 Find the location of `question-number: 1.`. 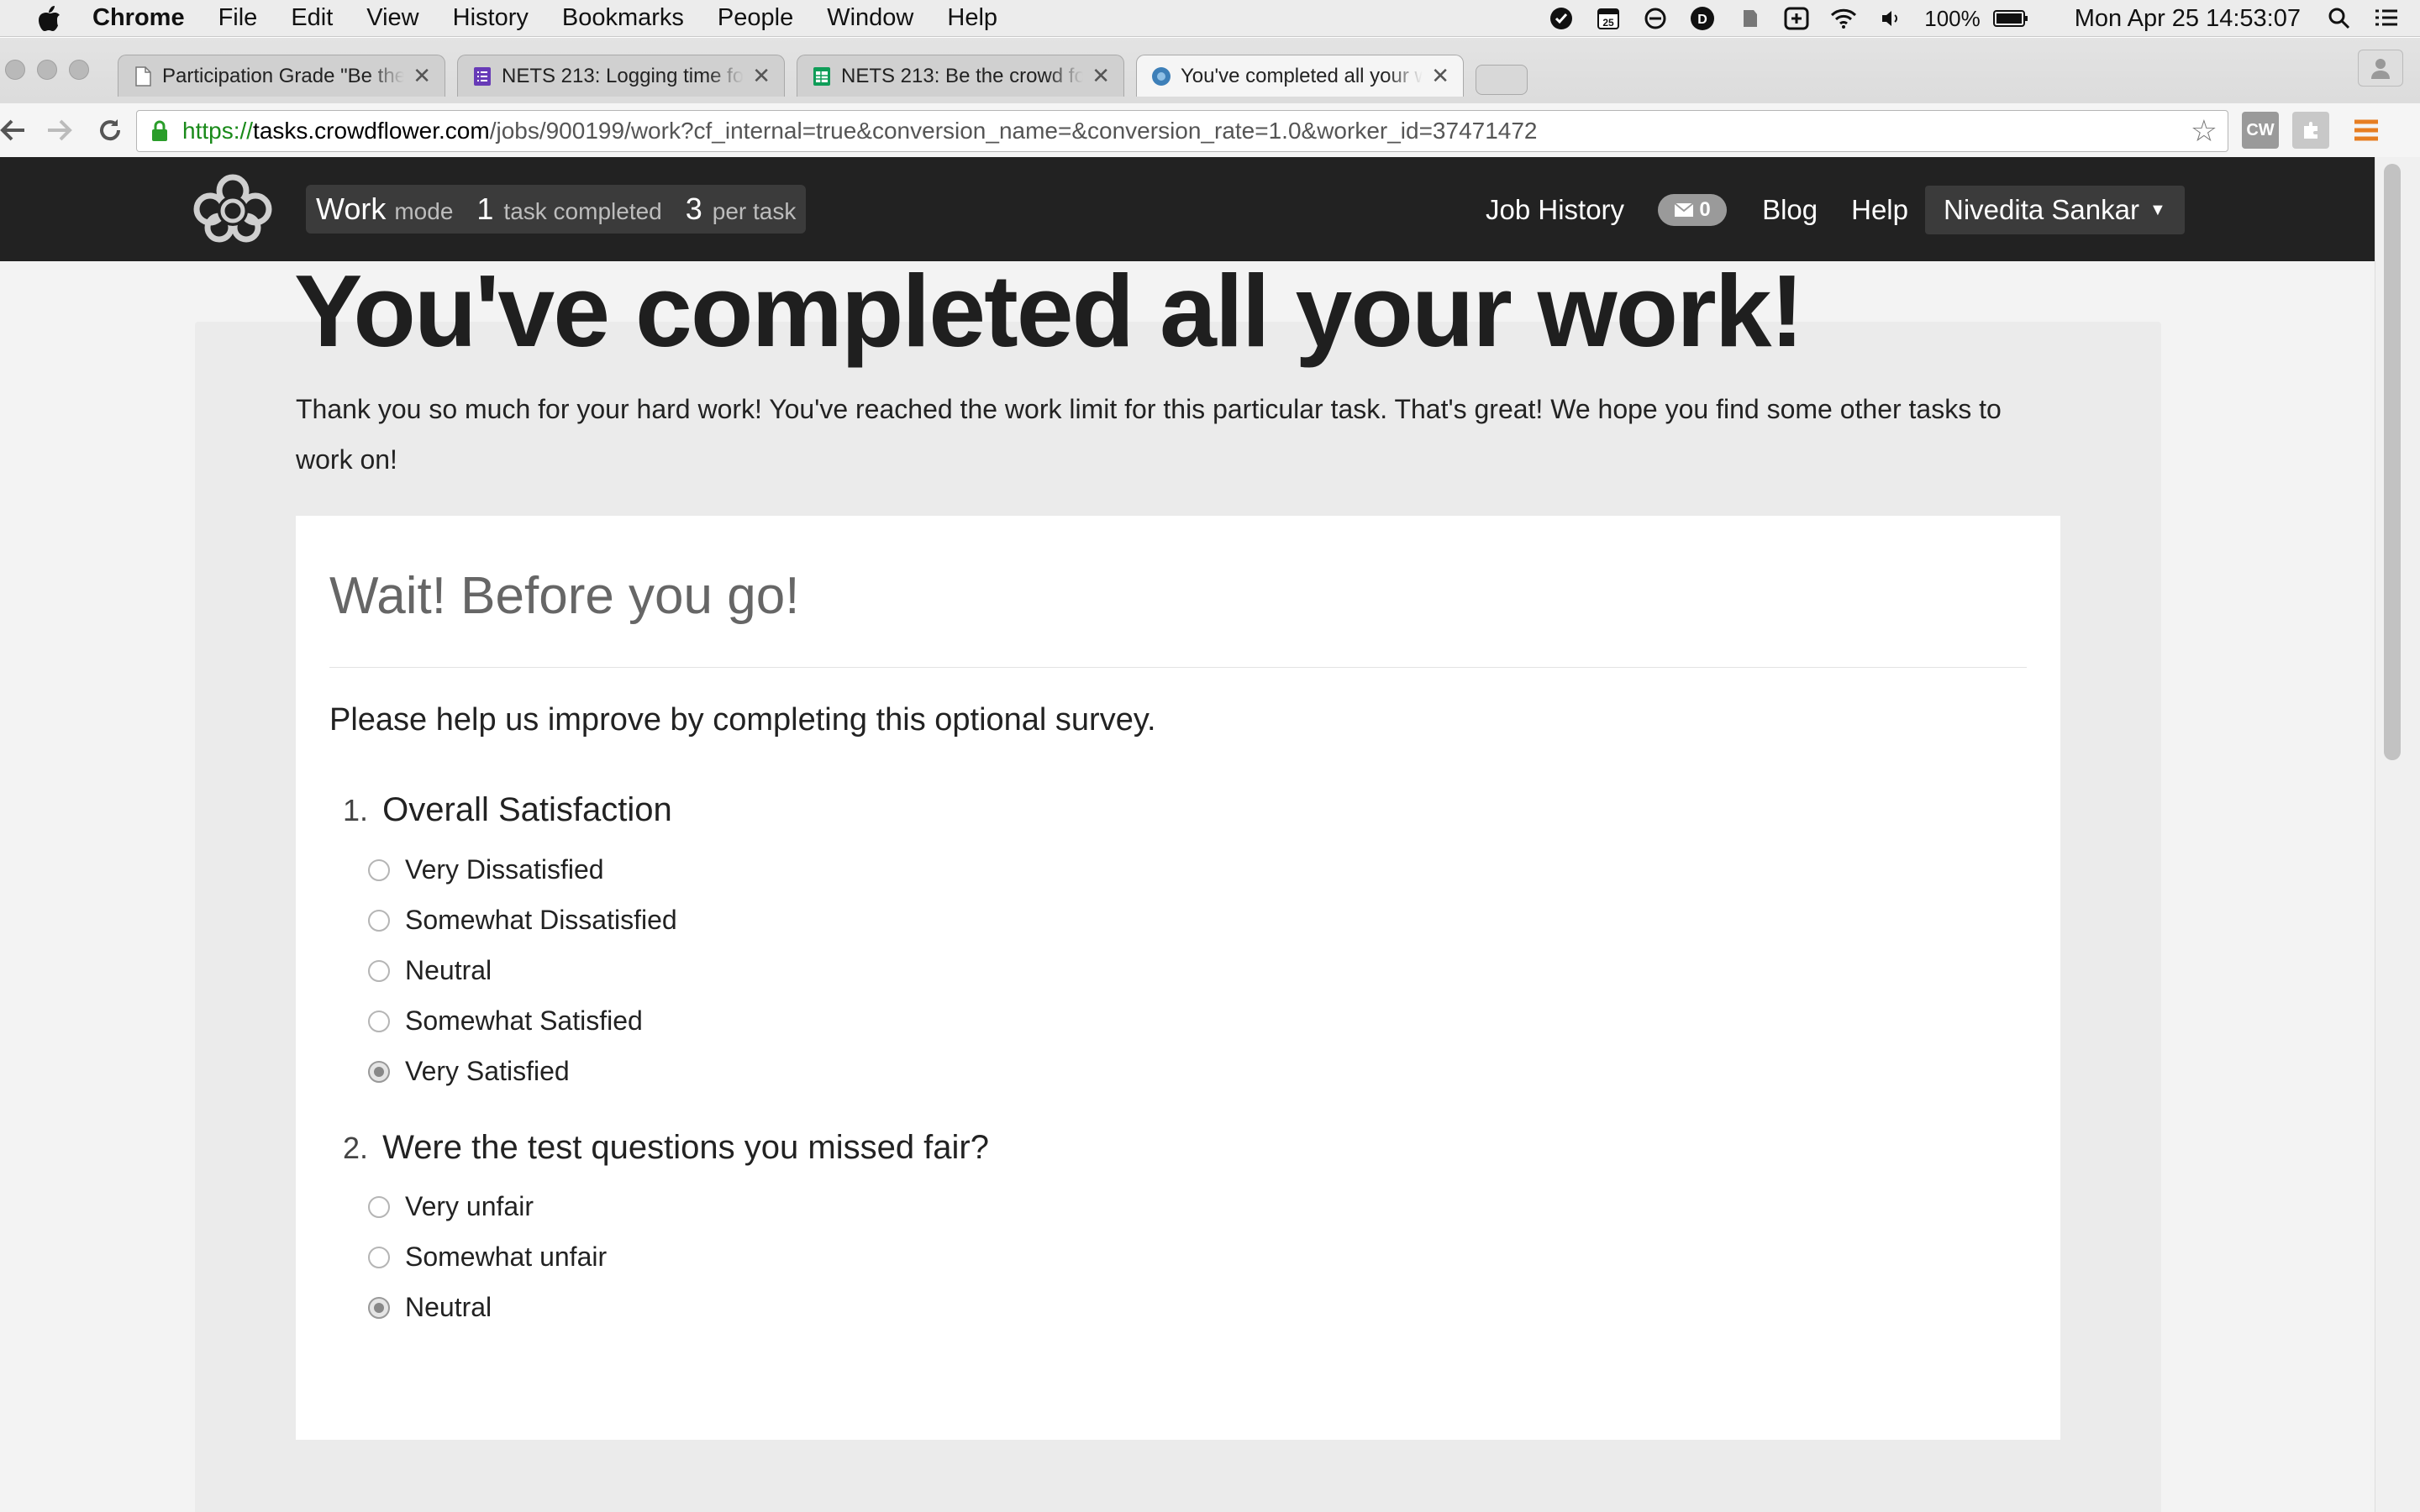

question-number: 1. is located at coordinates (356, 810).